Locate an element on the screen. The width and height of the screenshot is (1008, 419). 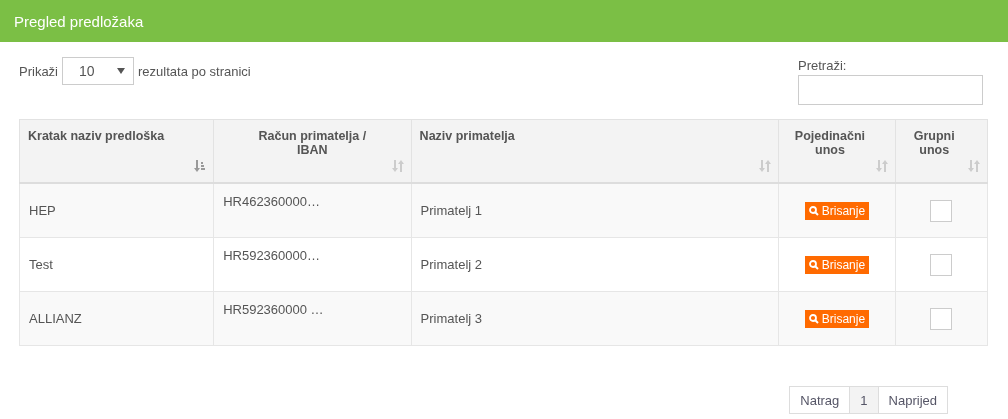
table-cell: ALLIANZ is located at coordinates (116, 318).